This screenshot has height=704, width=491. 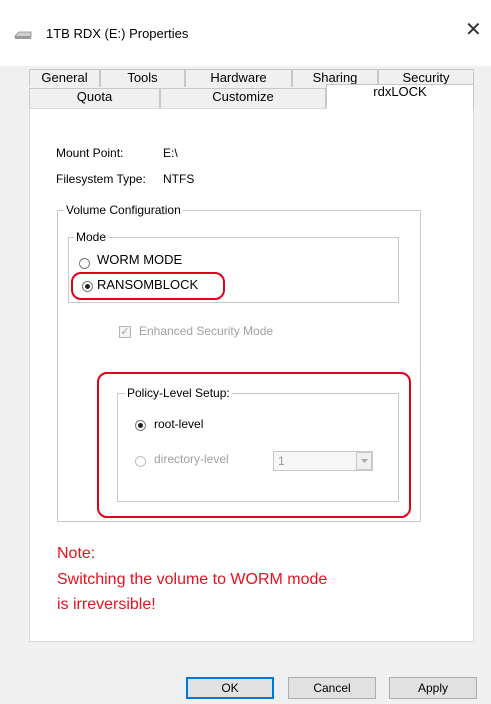 I want to click on tab-hardware: Hardware, so click(x=238, y=78).